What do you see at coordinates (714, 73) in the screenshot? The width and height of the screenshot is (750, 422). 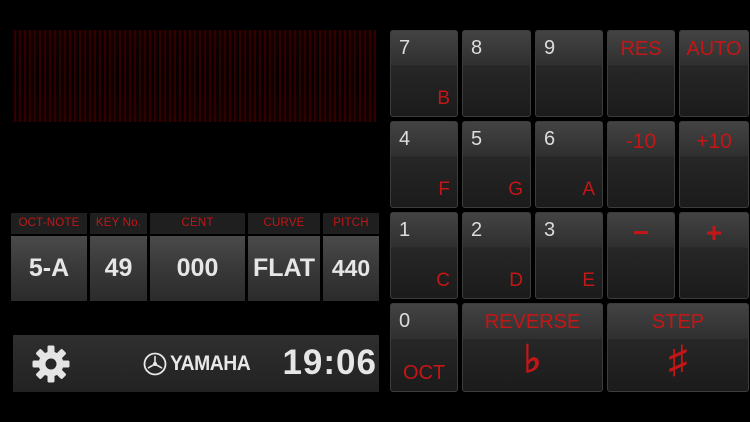 I see `auto-button: AUTO` at bounding box center [714, 73].